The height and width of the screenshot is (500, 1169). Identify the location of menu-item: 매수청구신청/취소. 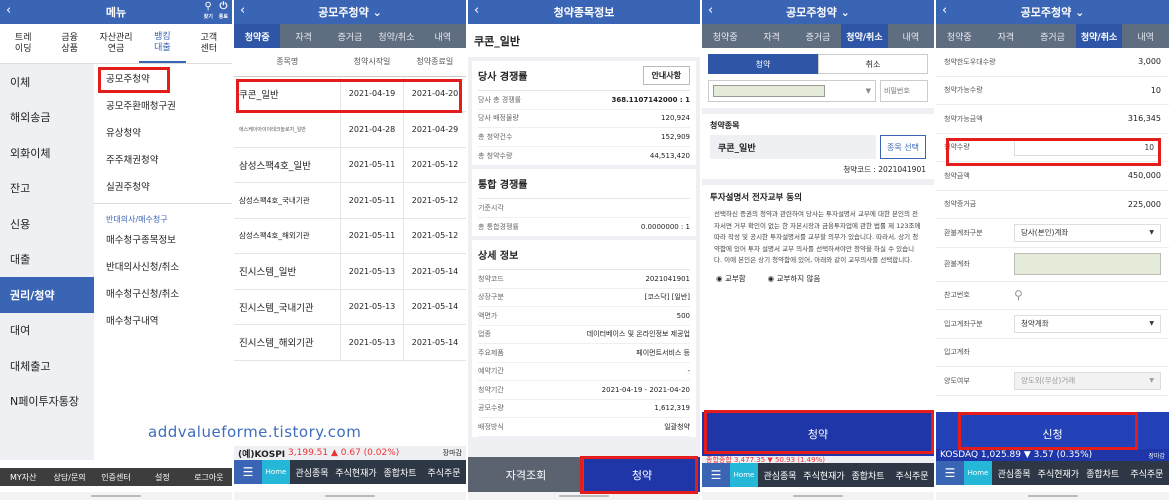
(163, 292).